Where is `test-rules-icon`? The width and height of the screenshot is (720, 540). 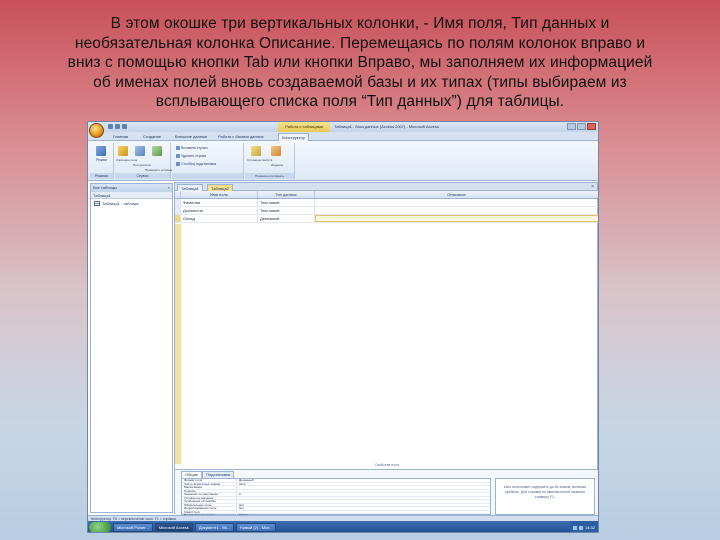
test-rules-icon is located at coordinates (157, 151).